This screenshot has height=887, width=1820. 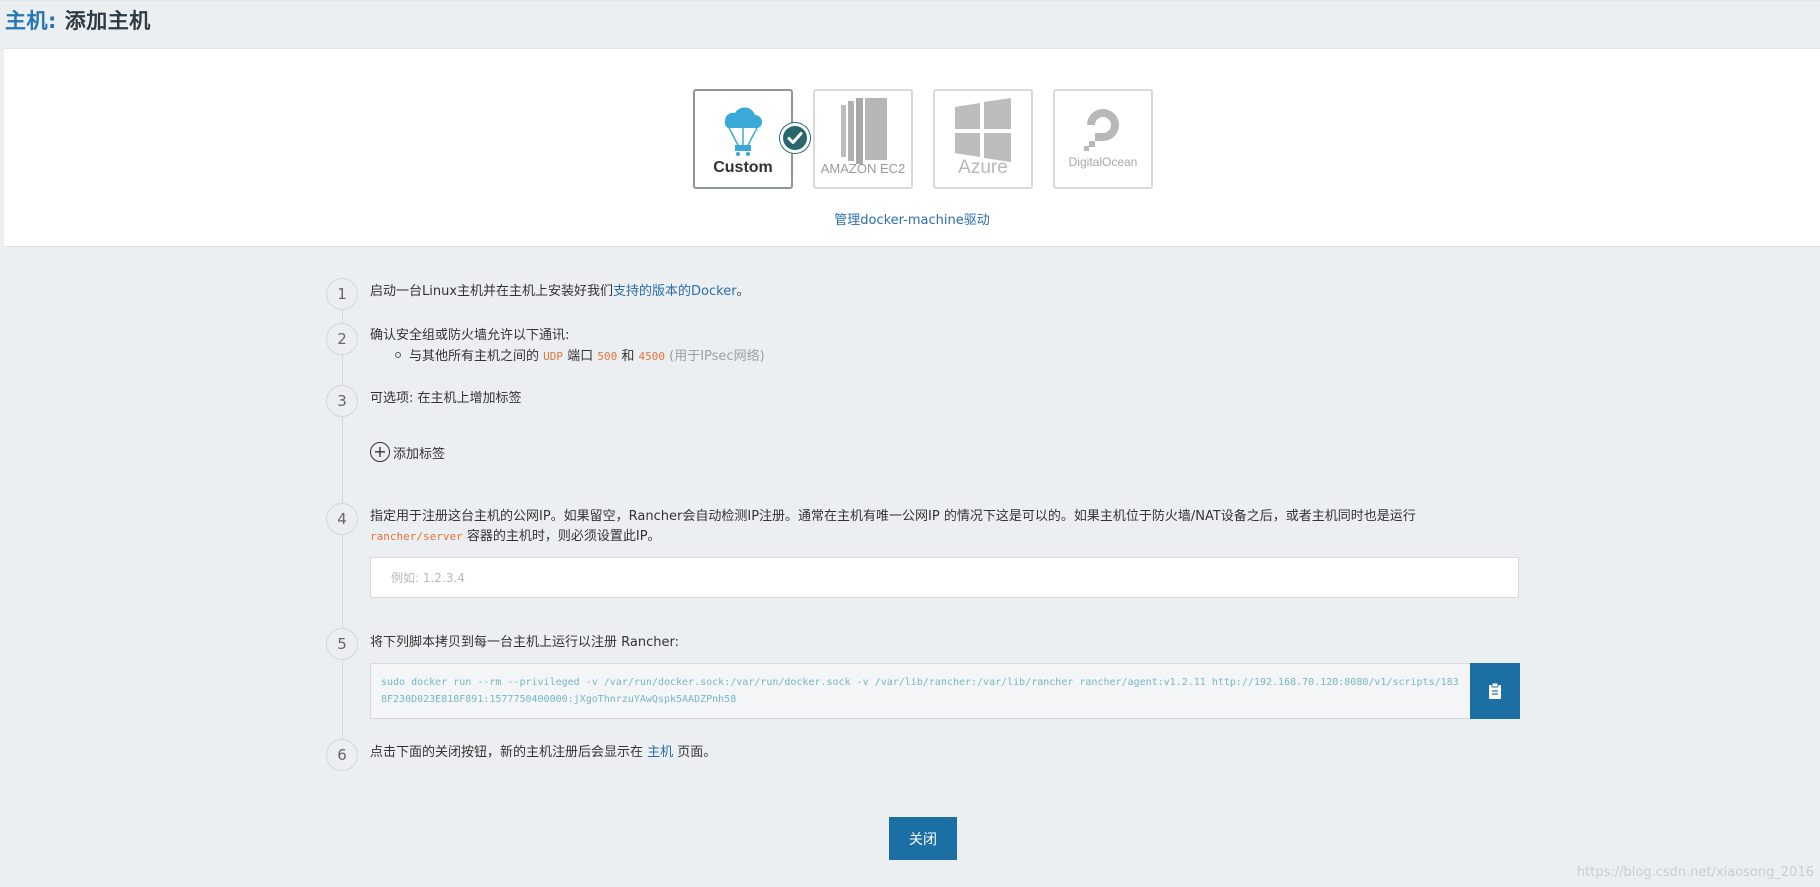 What do you see at coordinates (628, 356) in the screenshot?
I see `and-word: 和` at bounding box center [628, 356].